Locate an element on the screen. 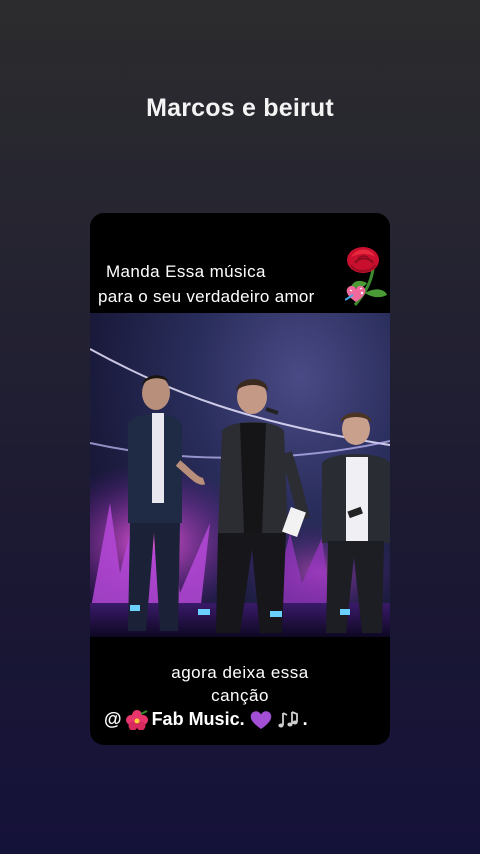 The height and width of the screenshot is (854, 480). hibiscus-icon is located at coordinates (136, 719).